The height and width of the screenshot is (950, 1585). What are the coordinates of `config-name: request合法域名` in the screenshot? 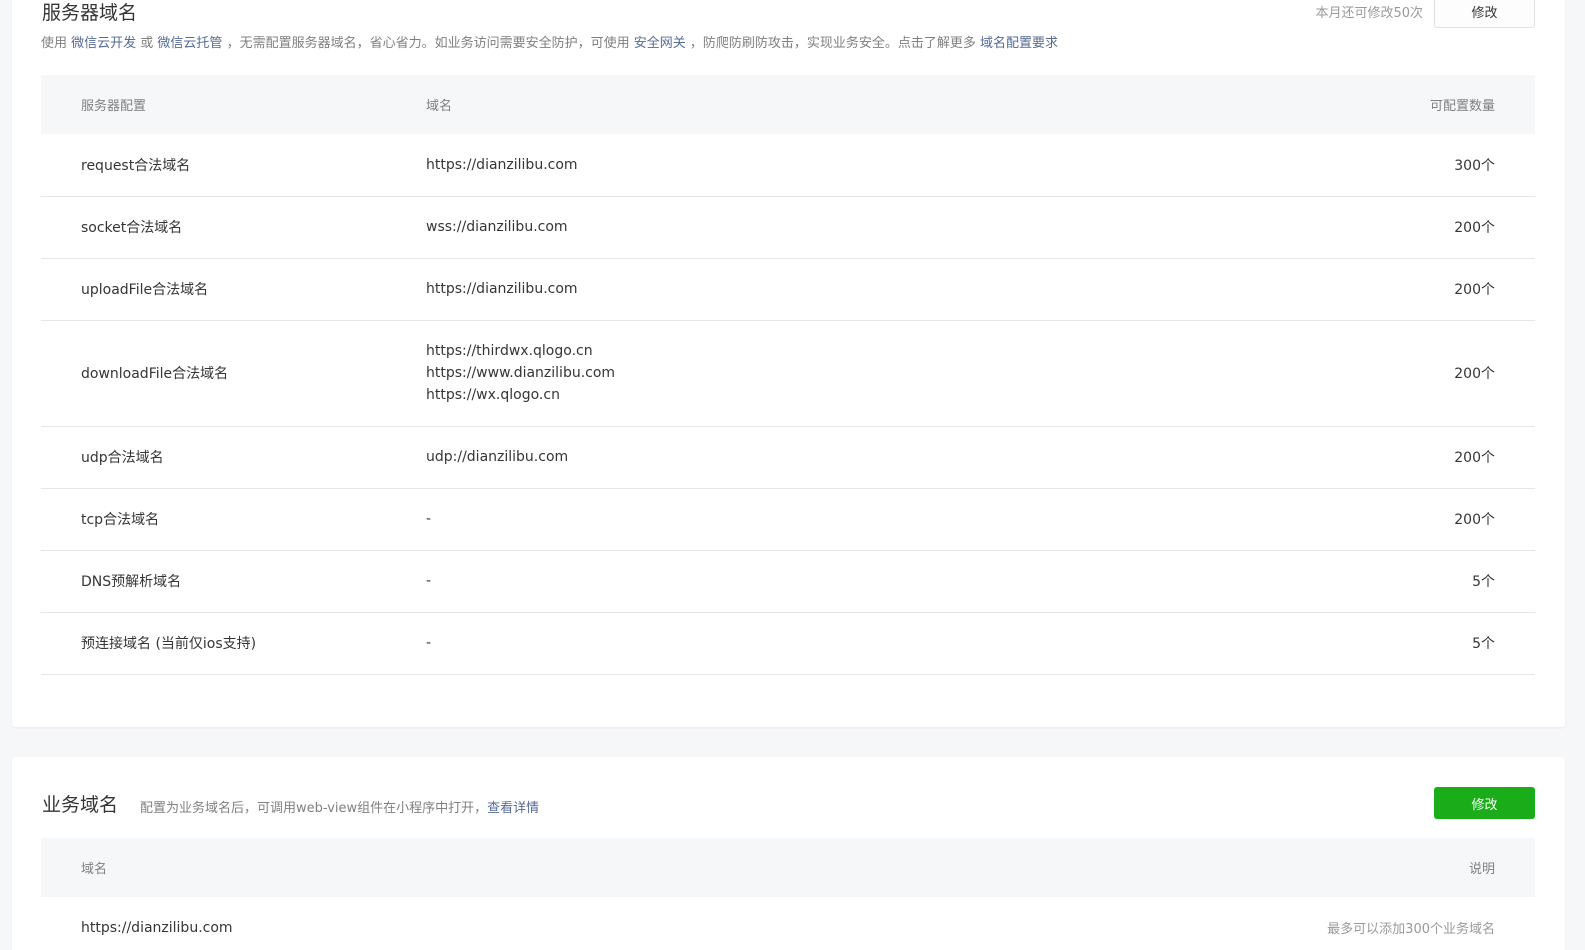 It's located at (136, 165).